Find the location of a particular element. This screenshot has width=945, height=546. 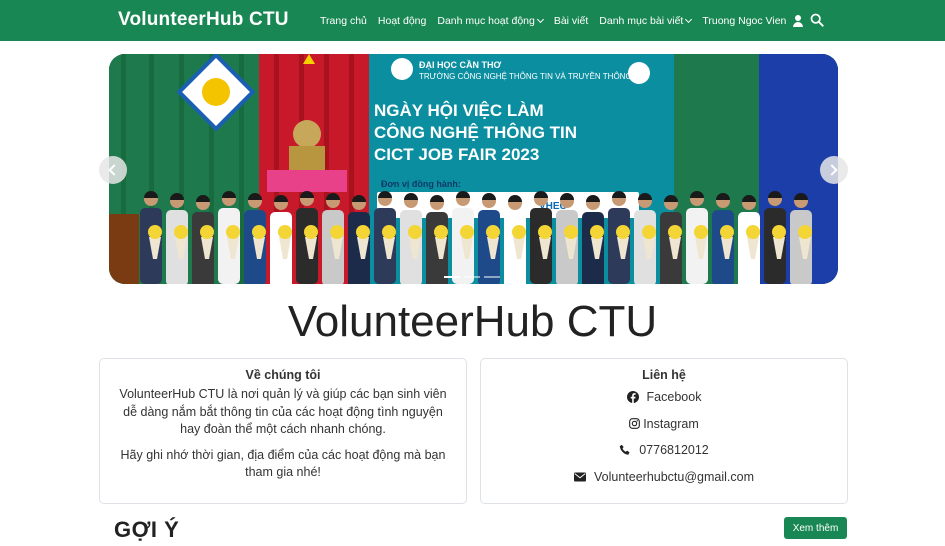

contact-instagram: Instagram is located at coordinates (664, 424).